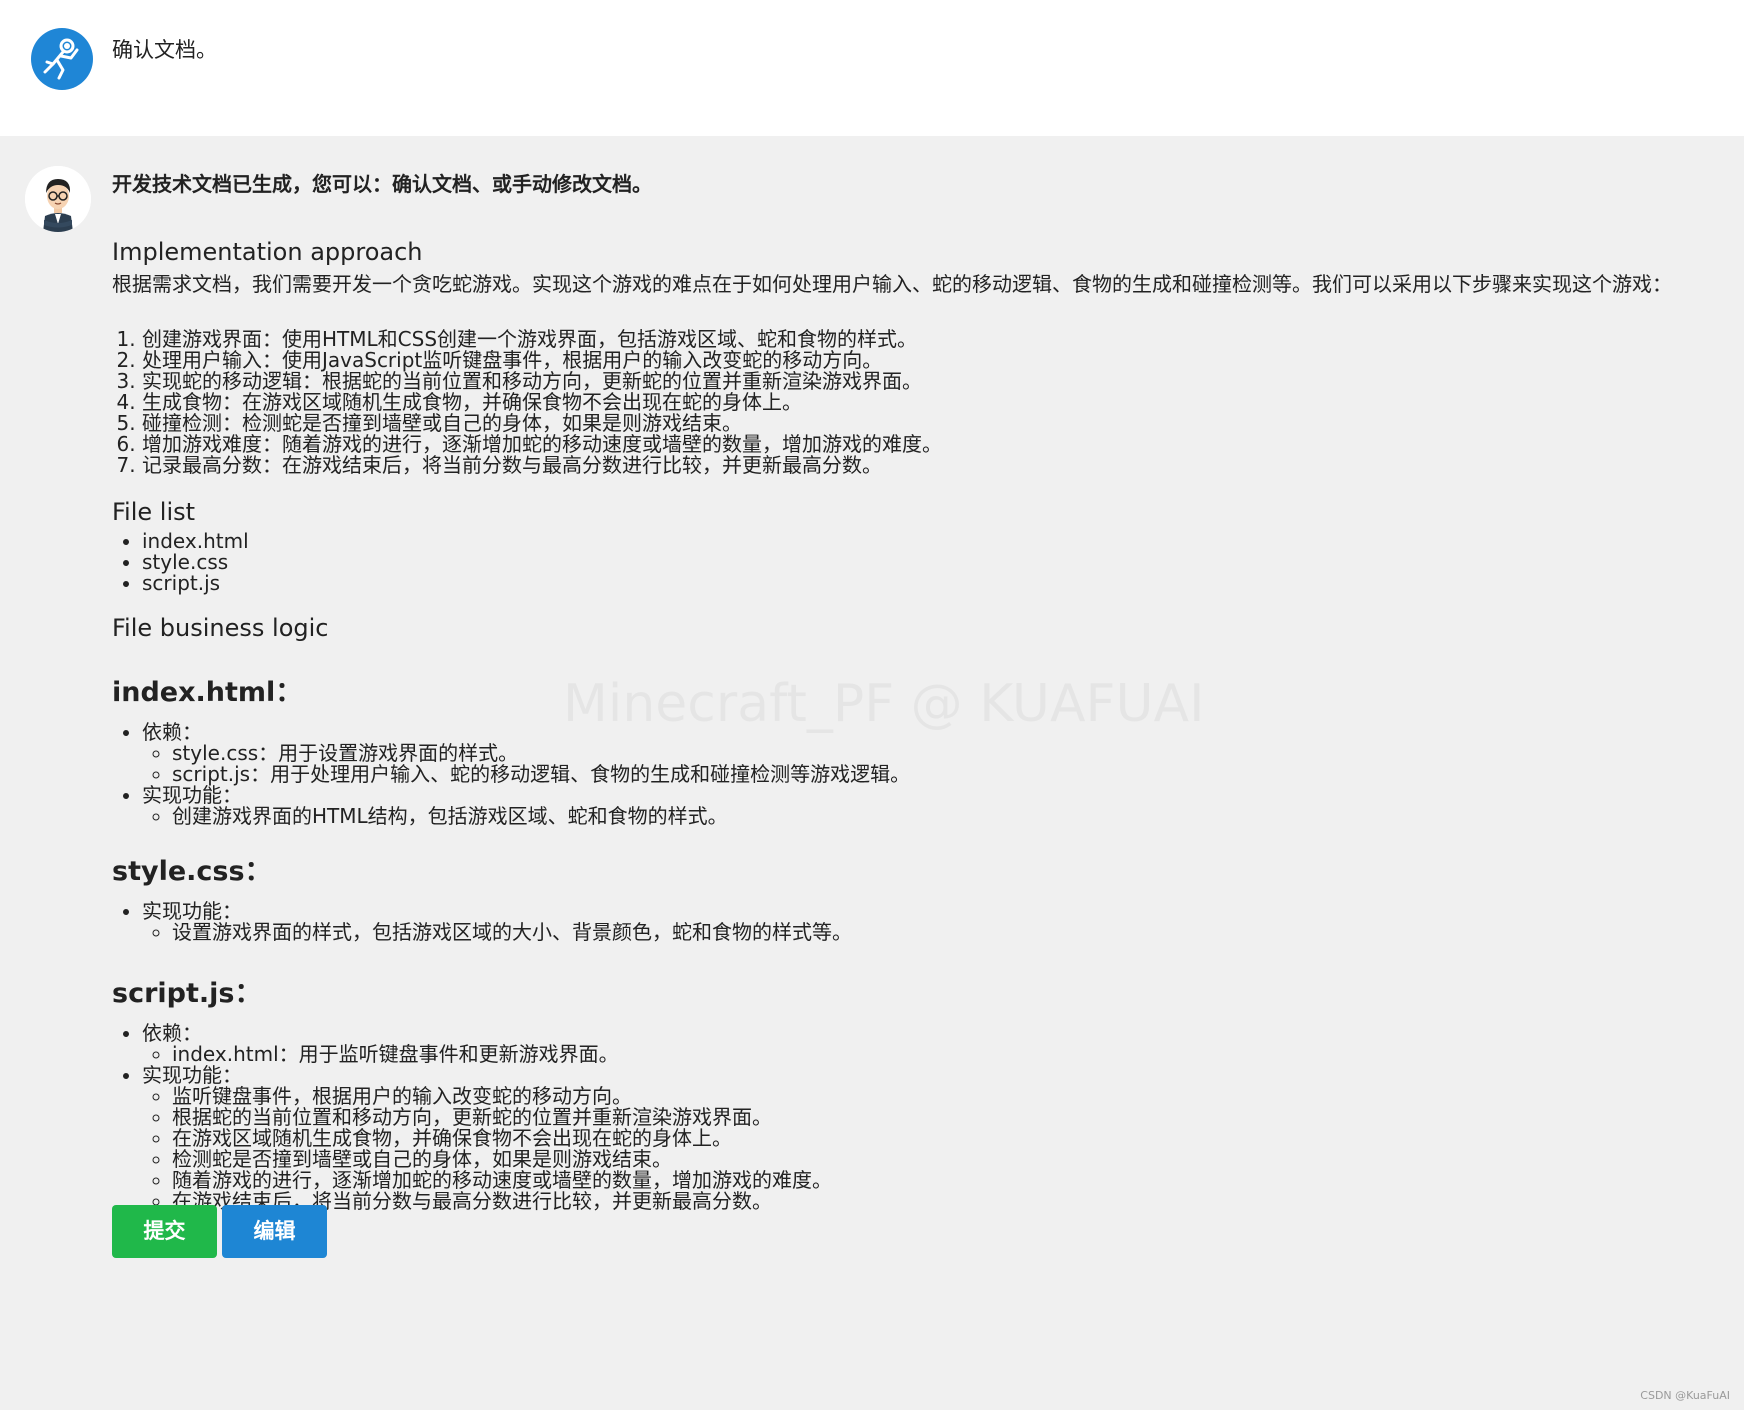 Image resolution: width=1744 pixels, height=1410 pixels. What do you see at coordinates (195, 541) in the screenshot?
I see `list-item: index.html` at bounding box center [195, 541].